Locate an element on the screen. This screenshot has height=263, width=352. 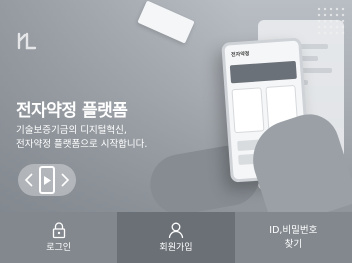
slider-controls is located at coordinates (47, 180).